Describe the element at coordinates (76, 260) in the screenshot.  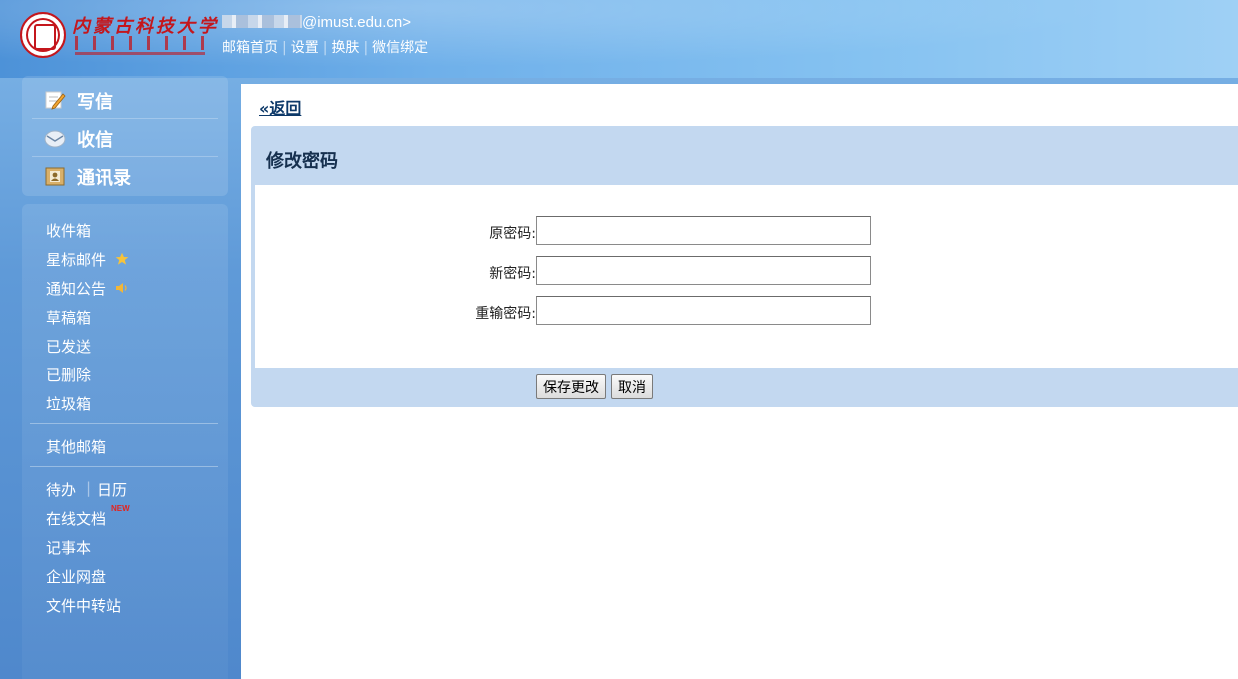
I see `folder-starred-label: 星标邮件` at that location.